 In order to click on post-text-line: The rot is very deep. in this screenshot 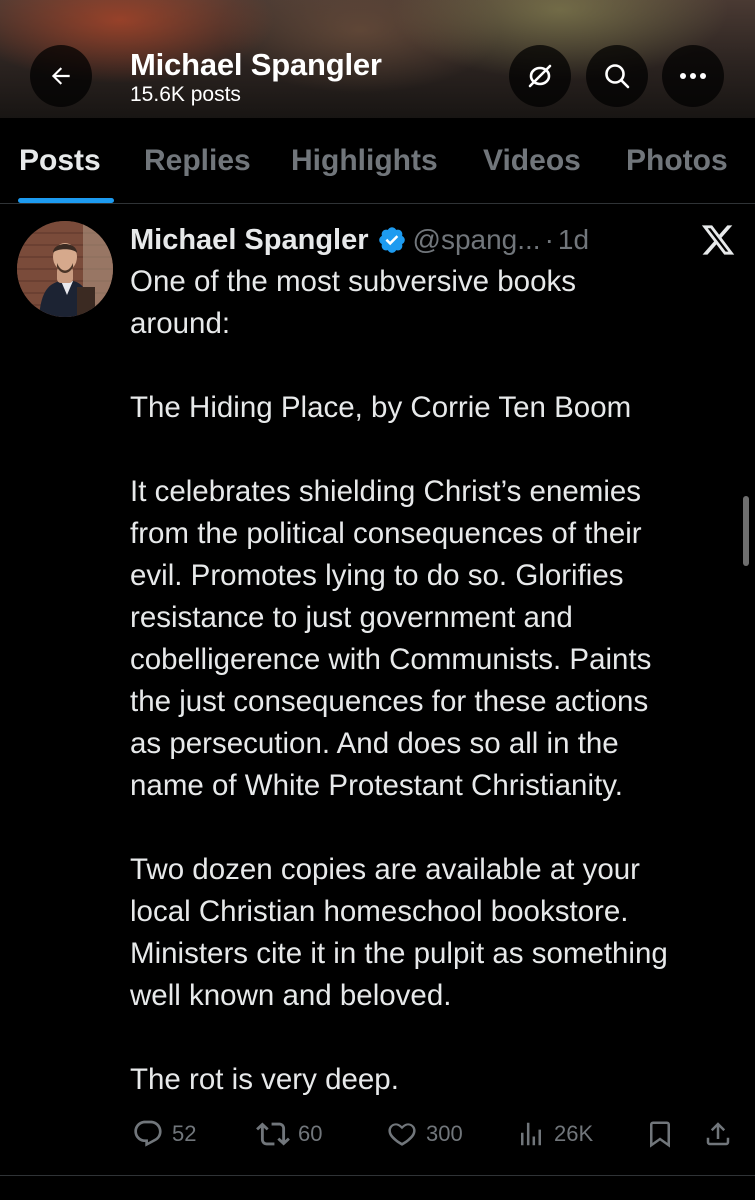, I will do `click(264, 1079)`.